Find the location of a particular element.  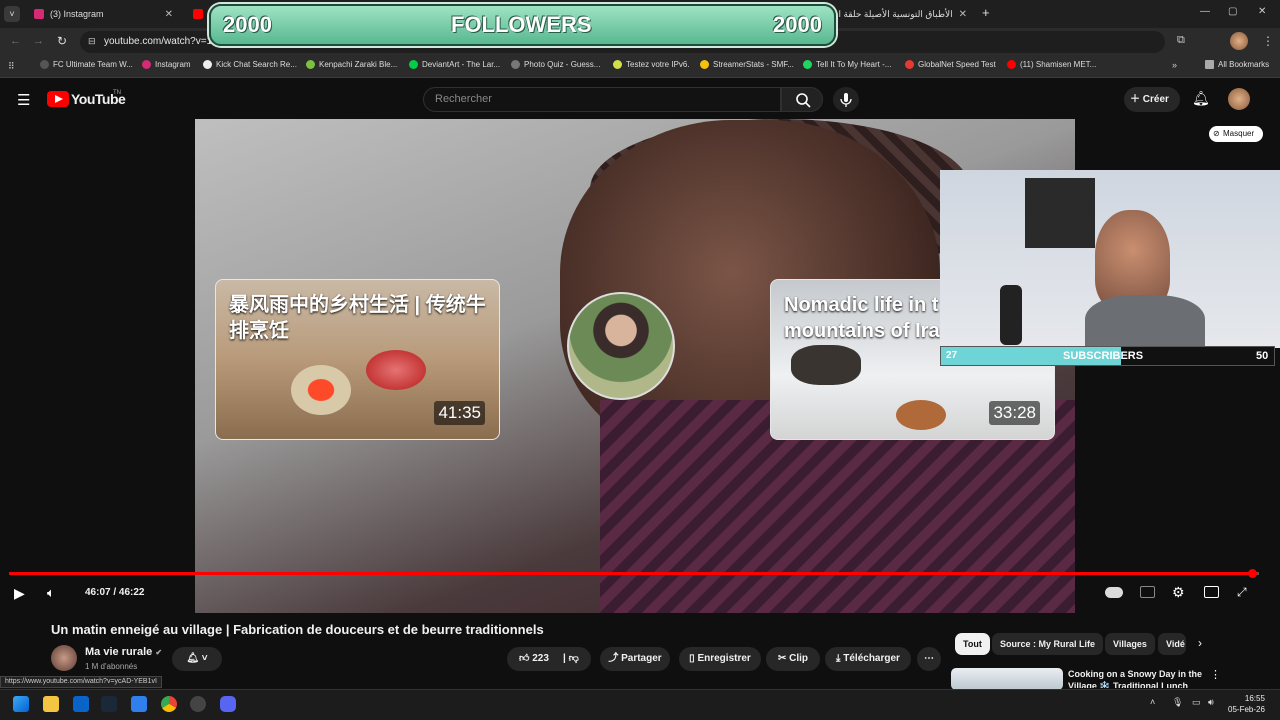

chip-source: Source : My Rural Life is located at coordinates (1048, 644).